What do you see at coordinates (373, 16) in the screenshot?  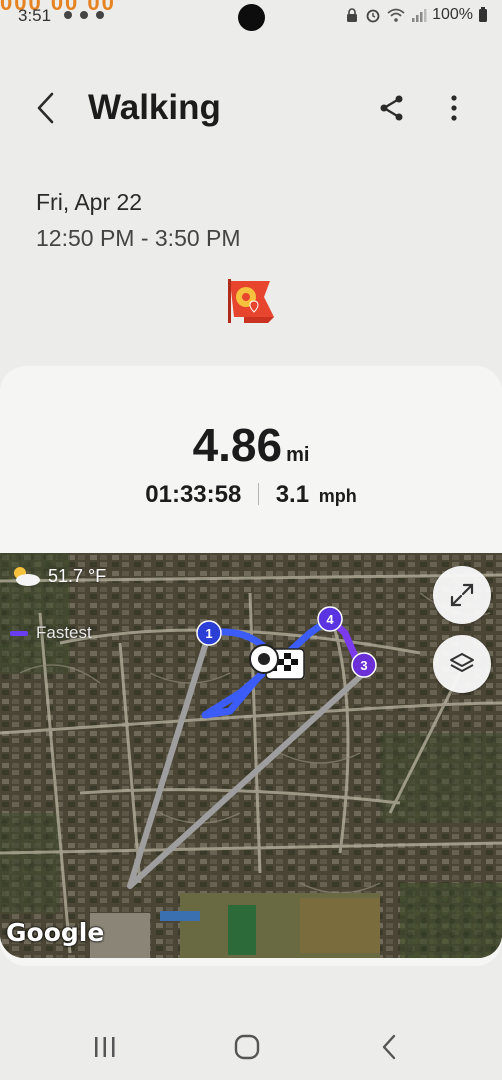 I see `alarm-icon` at bounding box center [373, 16].